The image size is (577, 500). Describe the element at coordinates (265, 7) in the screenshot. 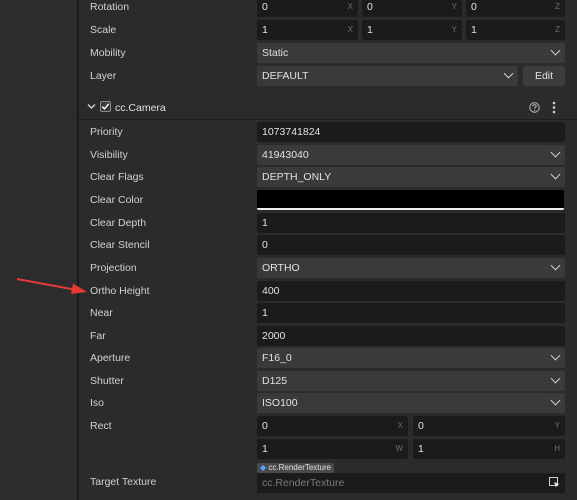

I see `rotation-x-value: 0` at that location.